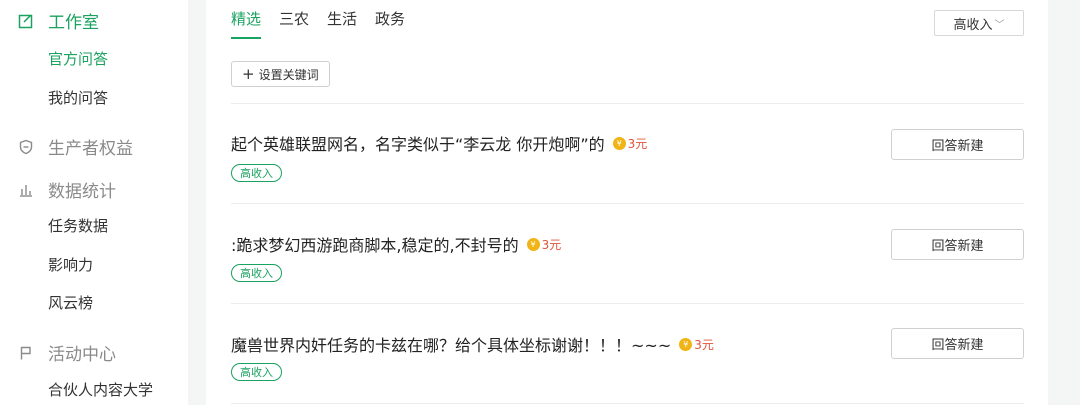  What do you see at coordinates (999, 25) in the screenshot?
I see `chevron-down-icon: ﹀` at bounding box center [999, 25].